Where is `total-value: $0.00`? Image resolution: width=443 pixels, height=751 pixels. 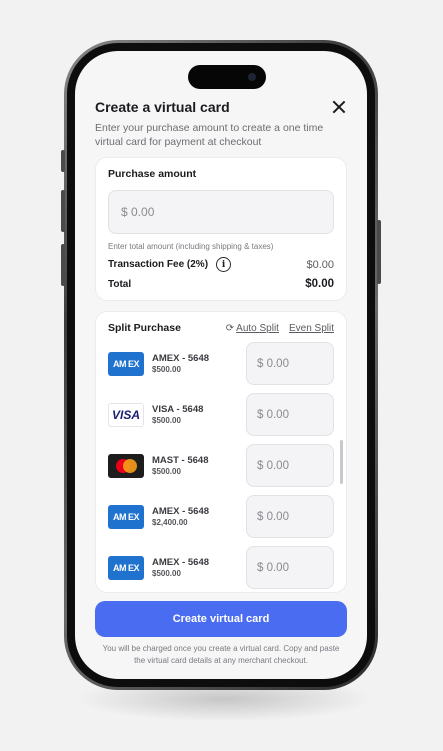 total-value: $0.00 is located at coordinates (319, 284).